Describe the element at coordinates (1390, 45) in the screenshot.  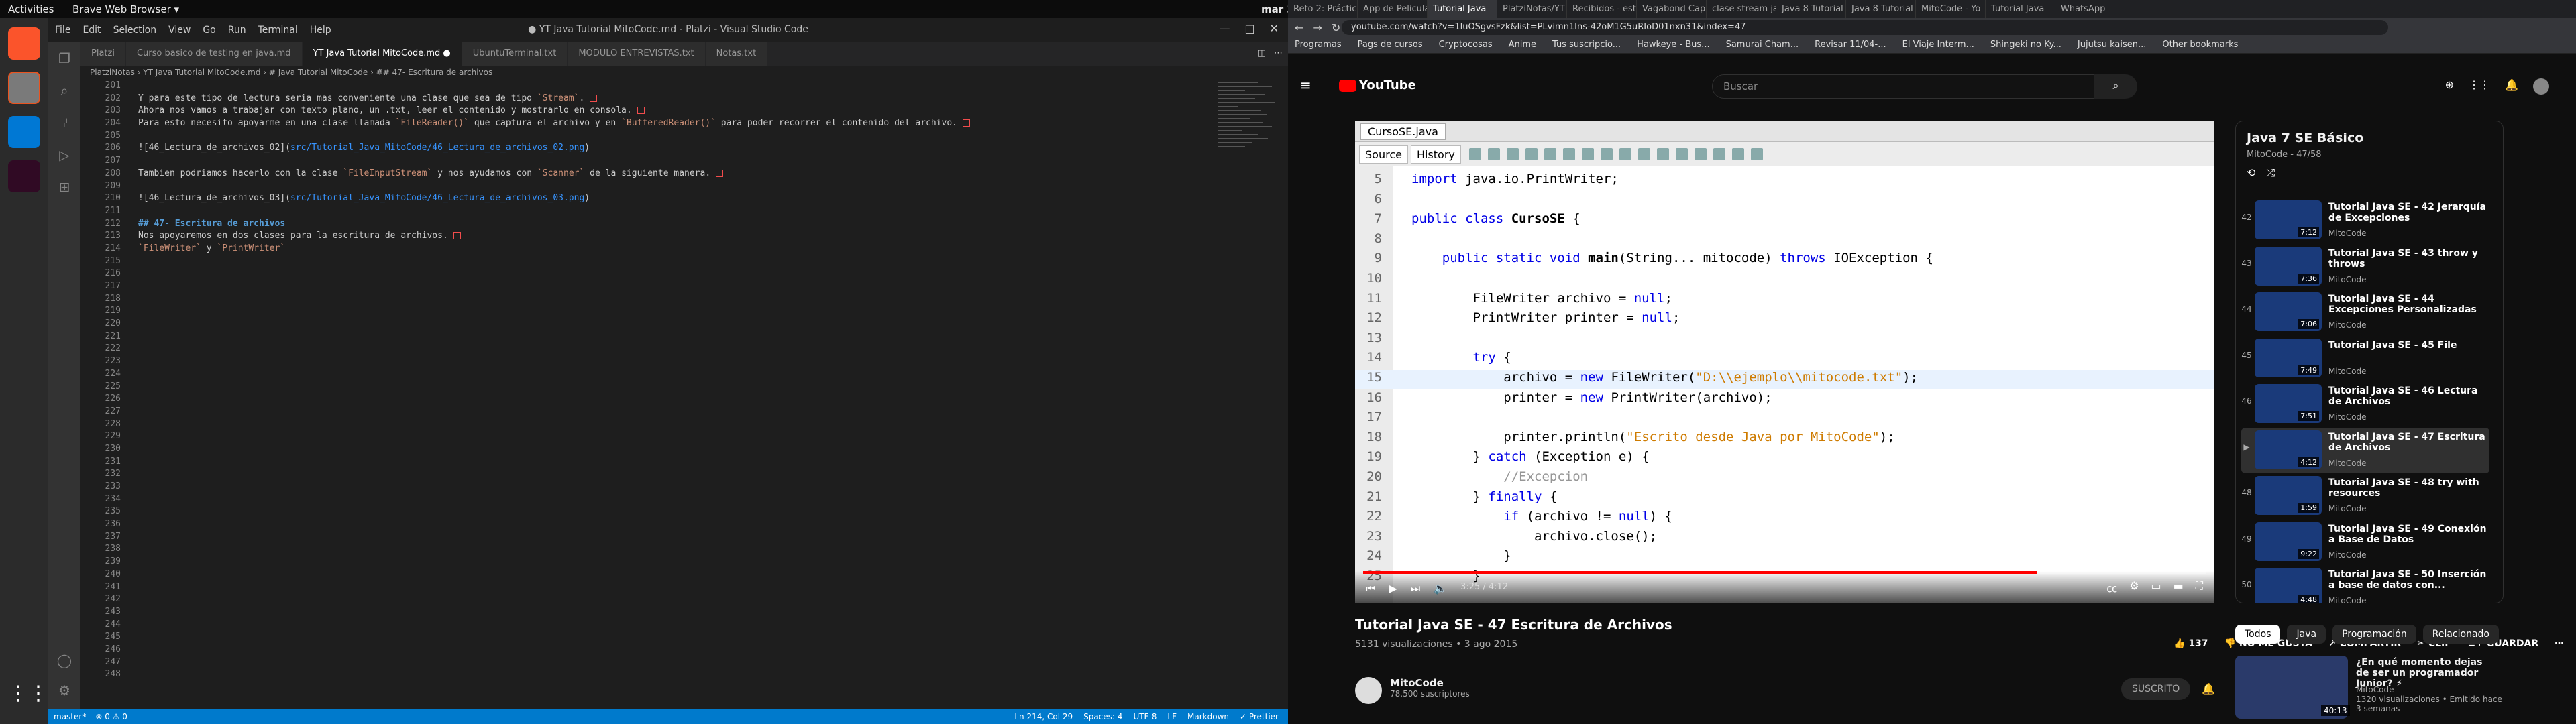
I see `bookmark-item: Pags de cursos` at that location.